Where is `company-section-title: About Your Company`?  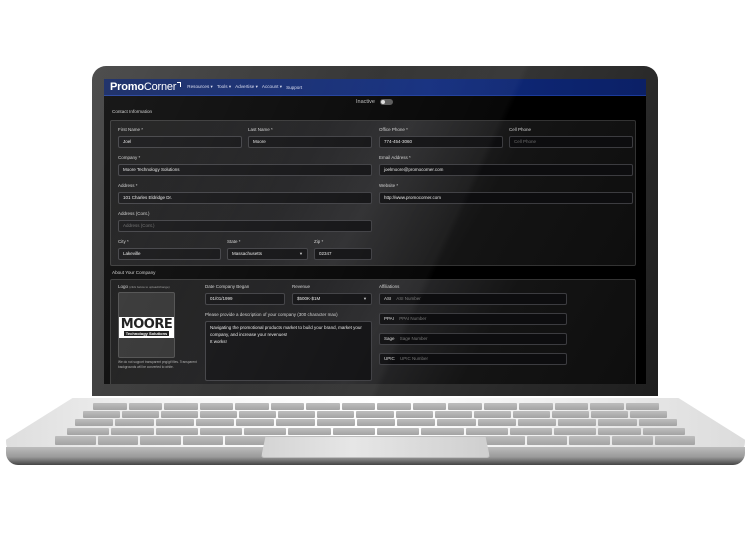
company-section-title: About Your Company is located at coordinates (134, 272).